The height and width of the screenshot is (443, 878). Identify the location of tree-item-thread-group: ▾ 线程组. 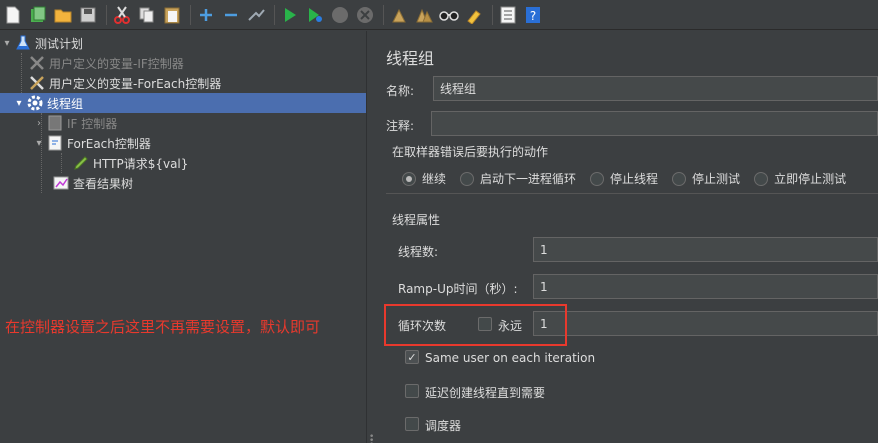
(183, 103).